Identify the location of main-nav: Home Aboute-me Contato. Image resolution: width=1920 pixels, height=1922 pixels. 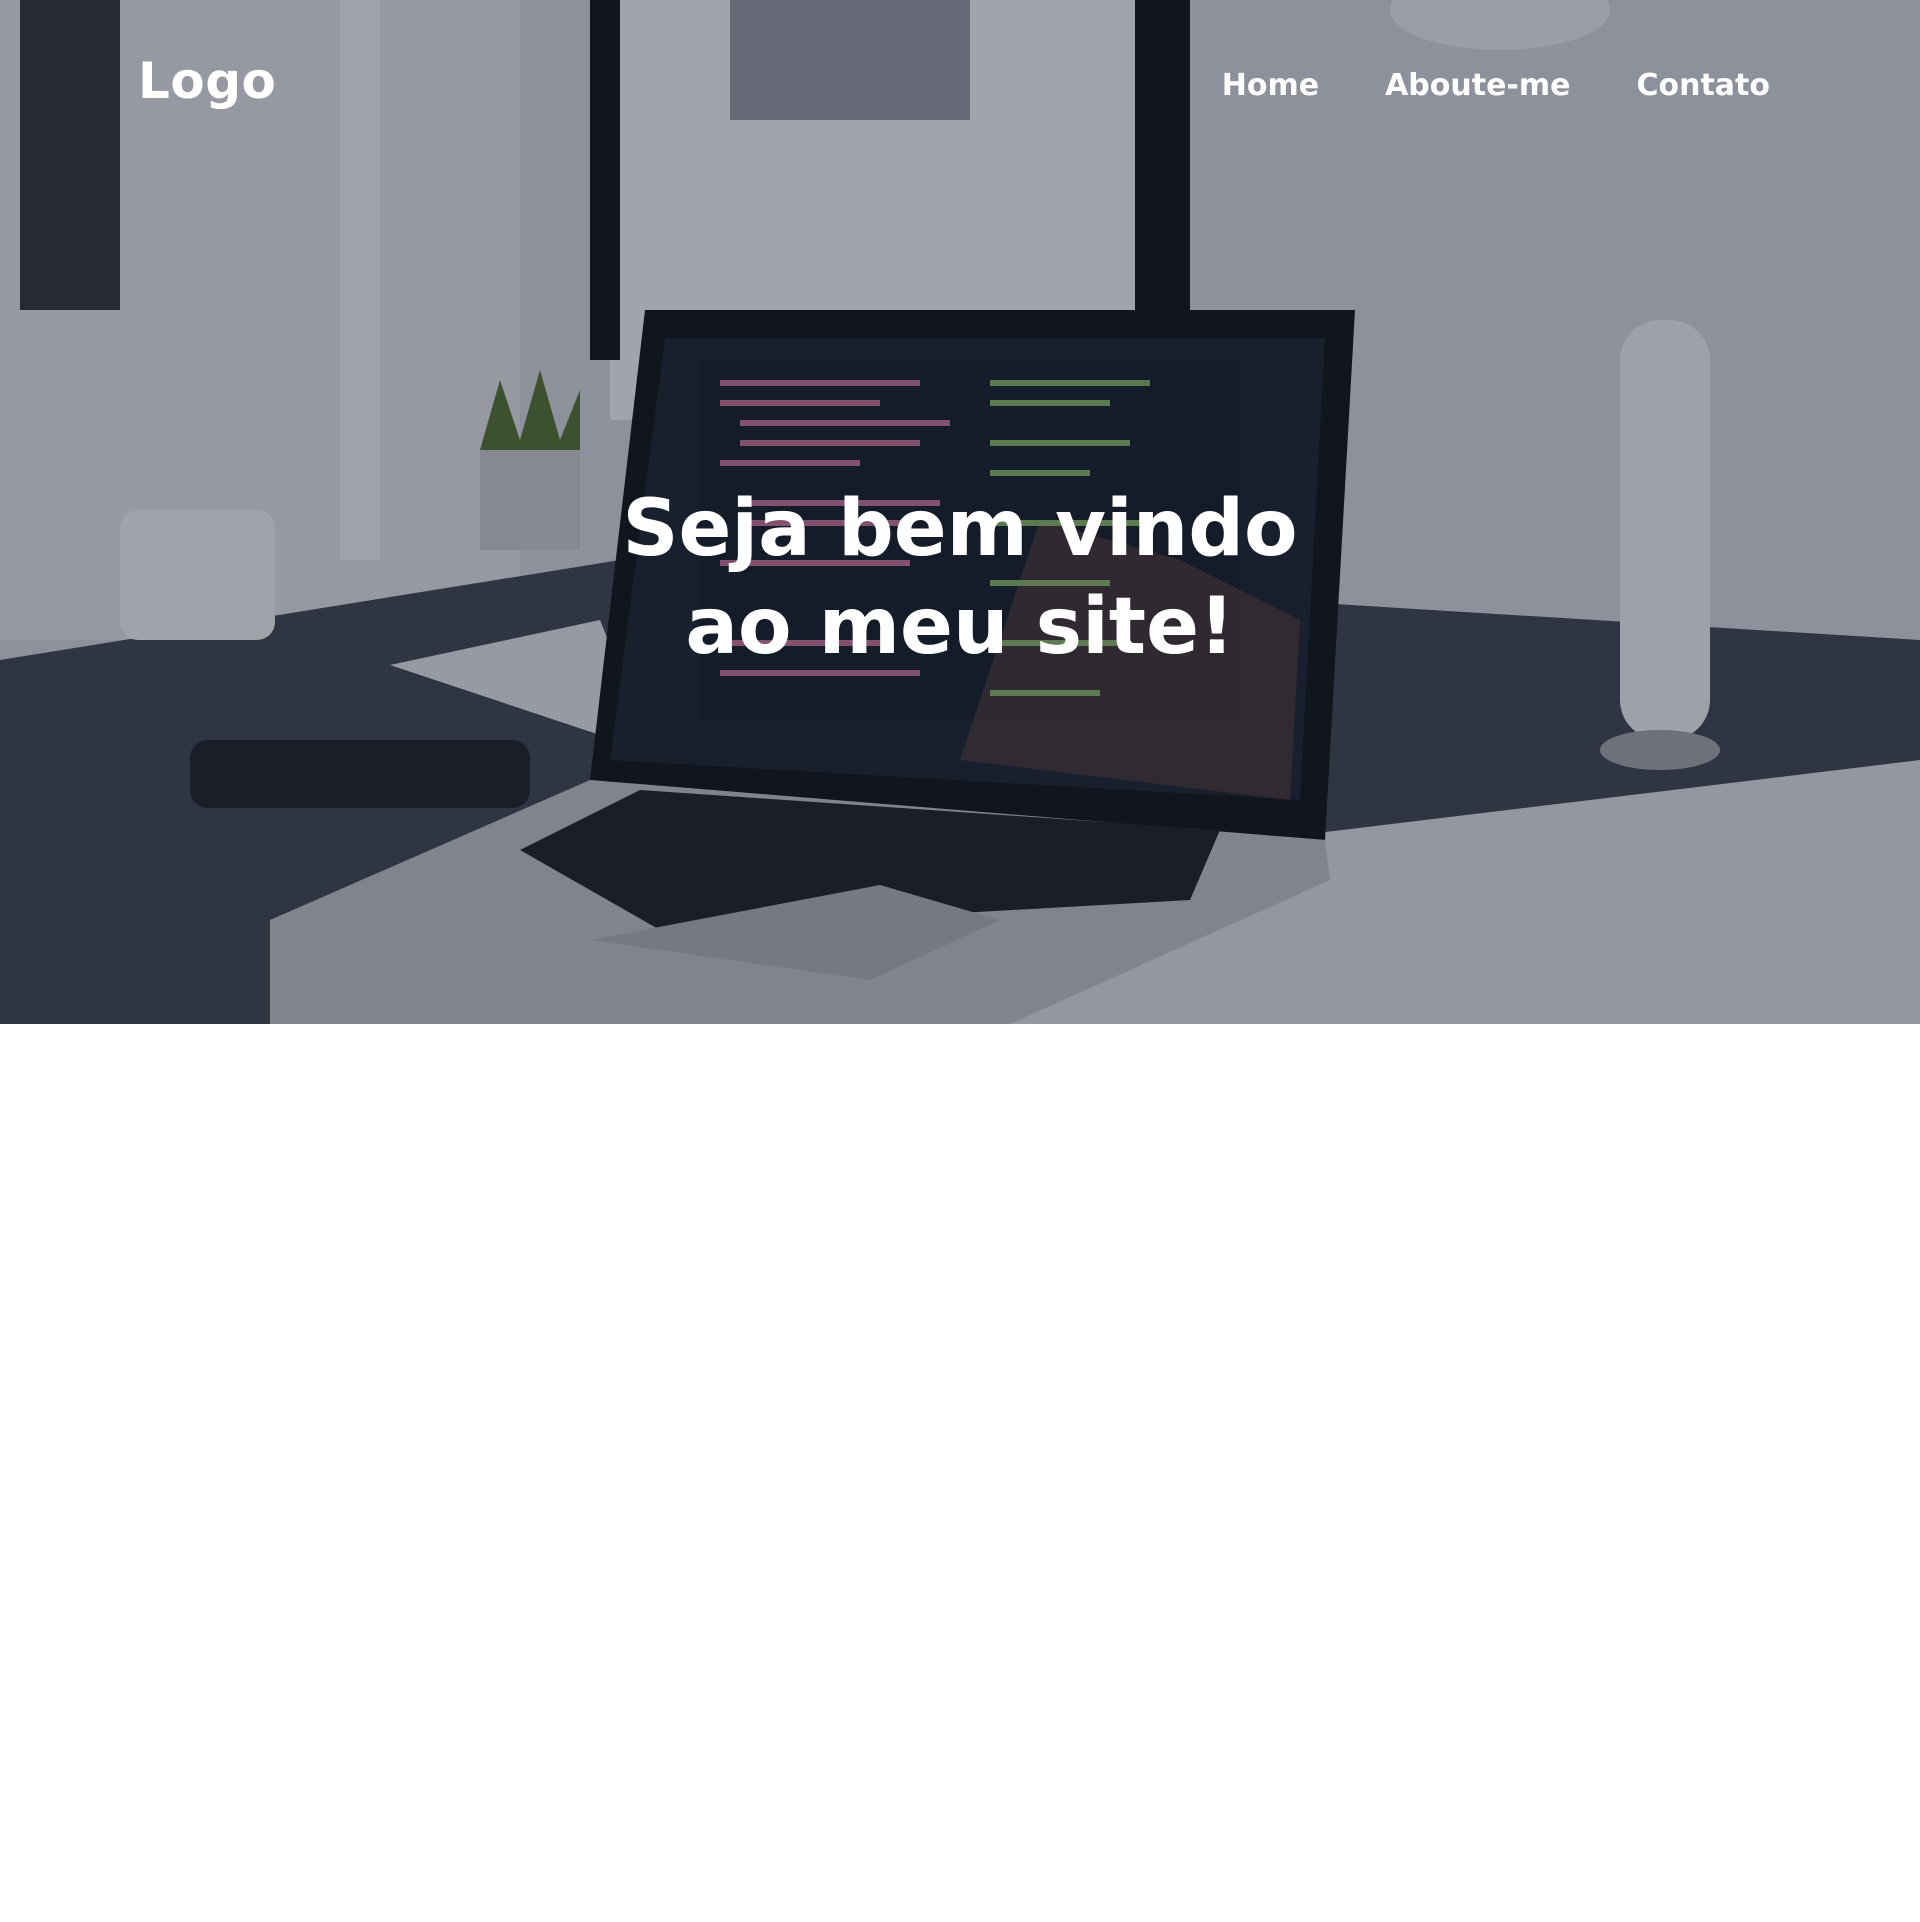
(1496, 85).